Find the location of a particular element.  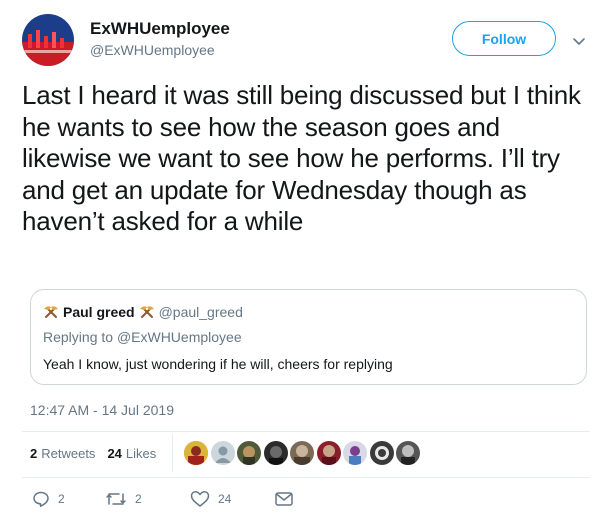

liker-avatars is located at coordinates (303, 453).